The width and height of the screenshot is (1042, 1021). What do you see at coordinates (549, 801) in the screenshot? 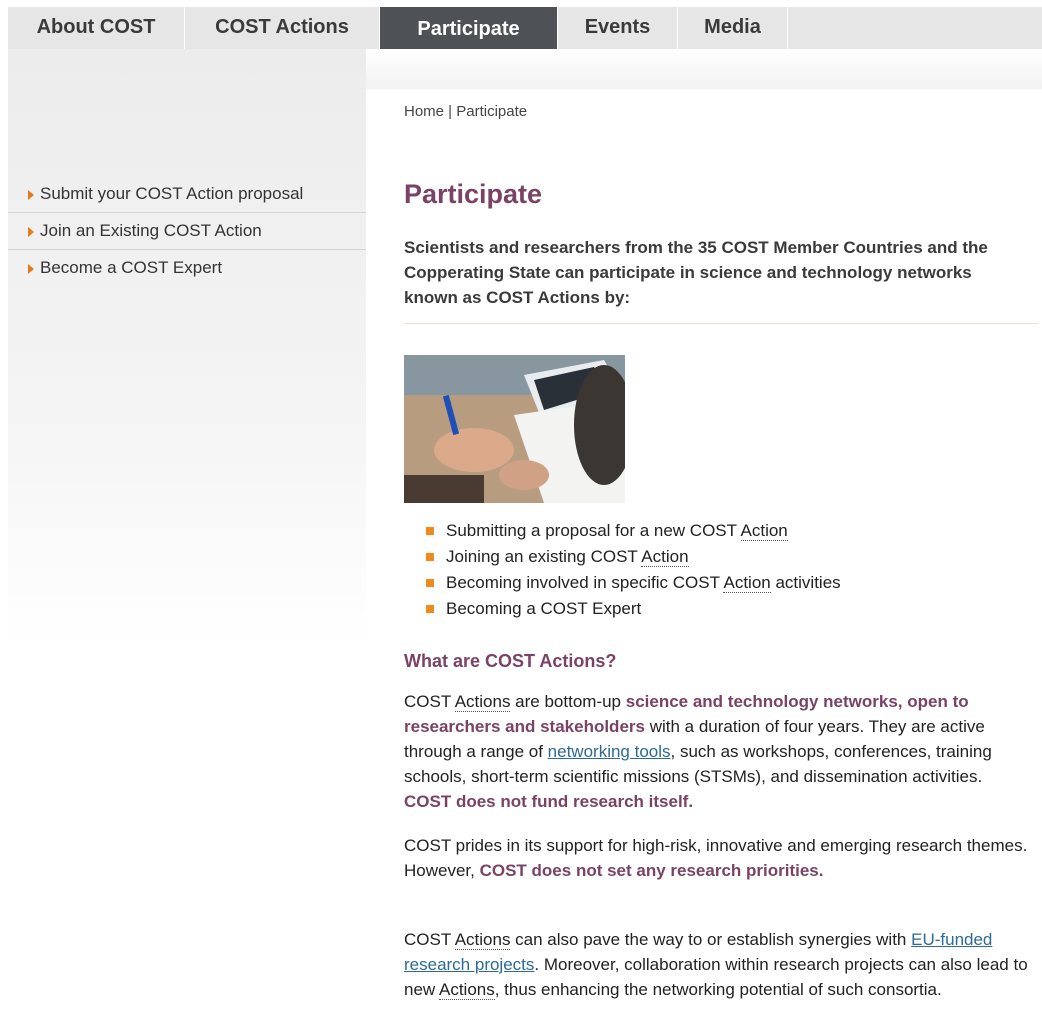
I see `highlight-text: COST does not fund research itself.` at bounding box center [549, 801].